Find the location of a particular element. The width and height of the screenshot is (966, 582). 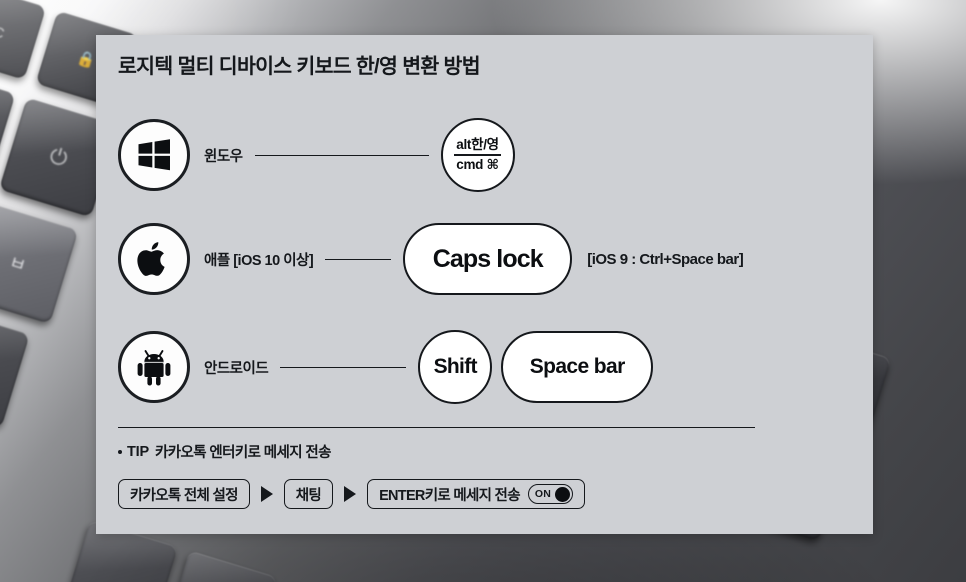

step-button-enter-send: ENTER키로 메세지 전송 ON is located at coordinates (476, 494).